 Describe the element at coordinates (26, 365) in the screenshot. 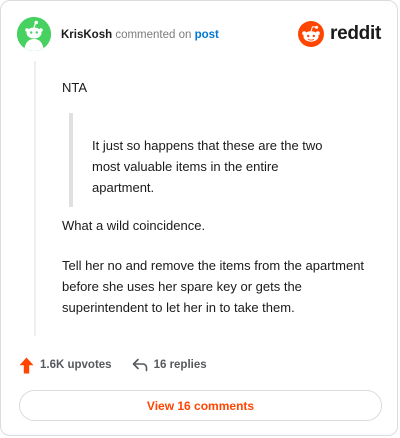

I see `upvote-arrow-icon` at that location.